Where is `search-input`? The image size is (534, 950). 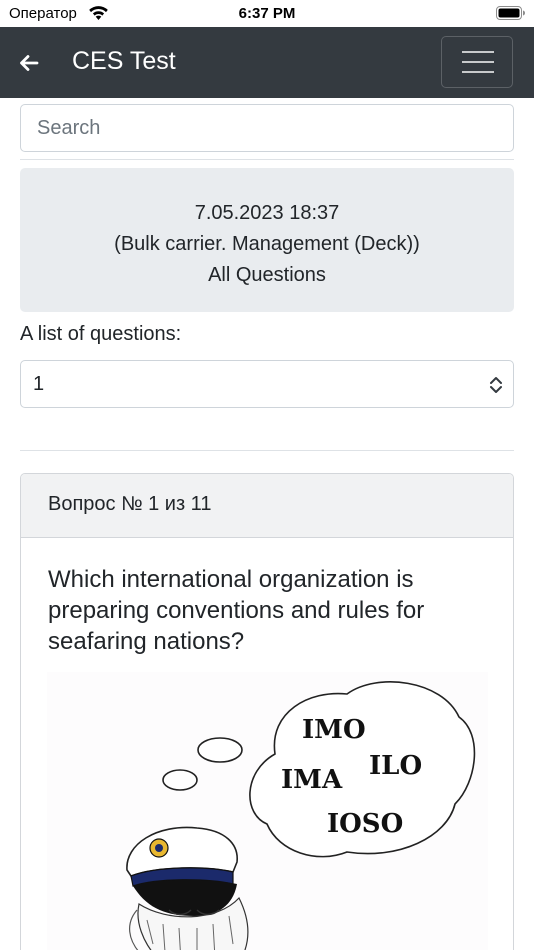
search-input is located at coordinates (267, 128).